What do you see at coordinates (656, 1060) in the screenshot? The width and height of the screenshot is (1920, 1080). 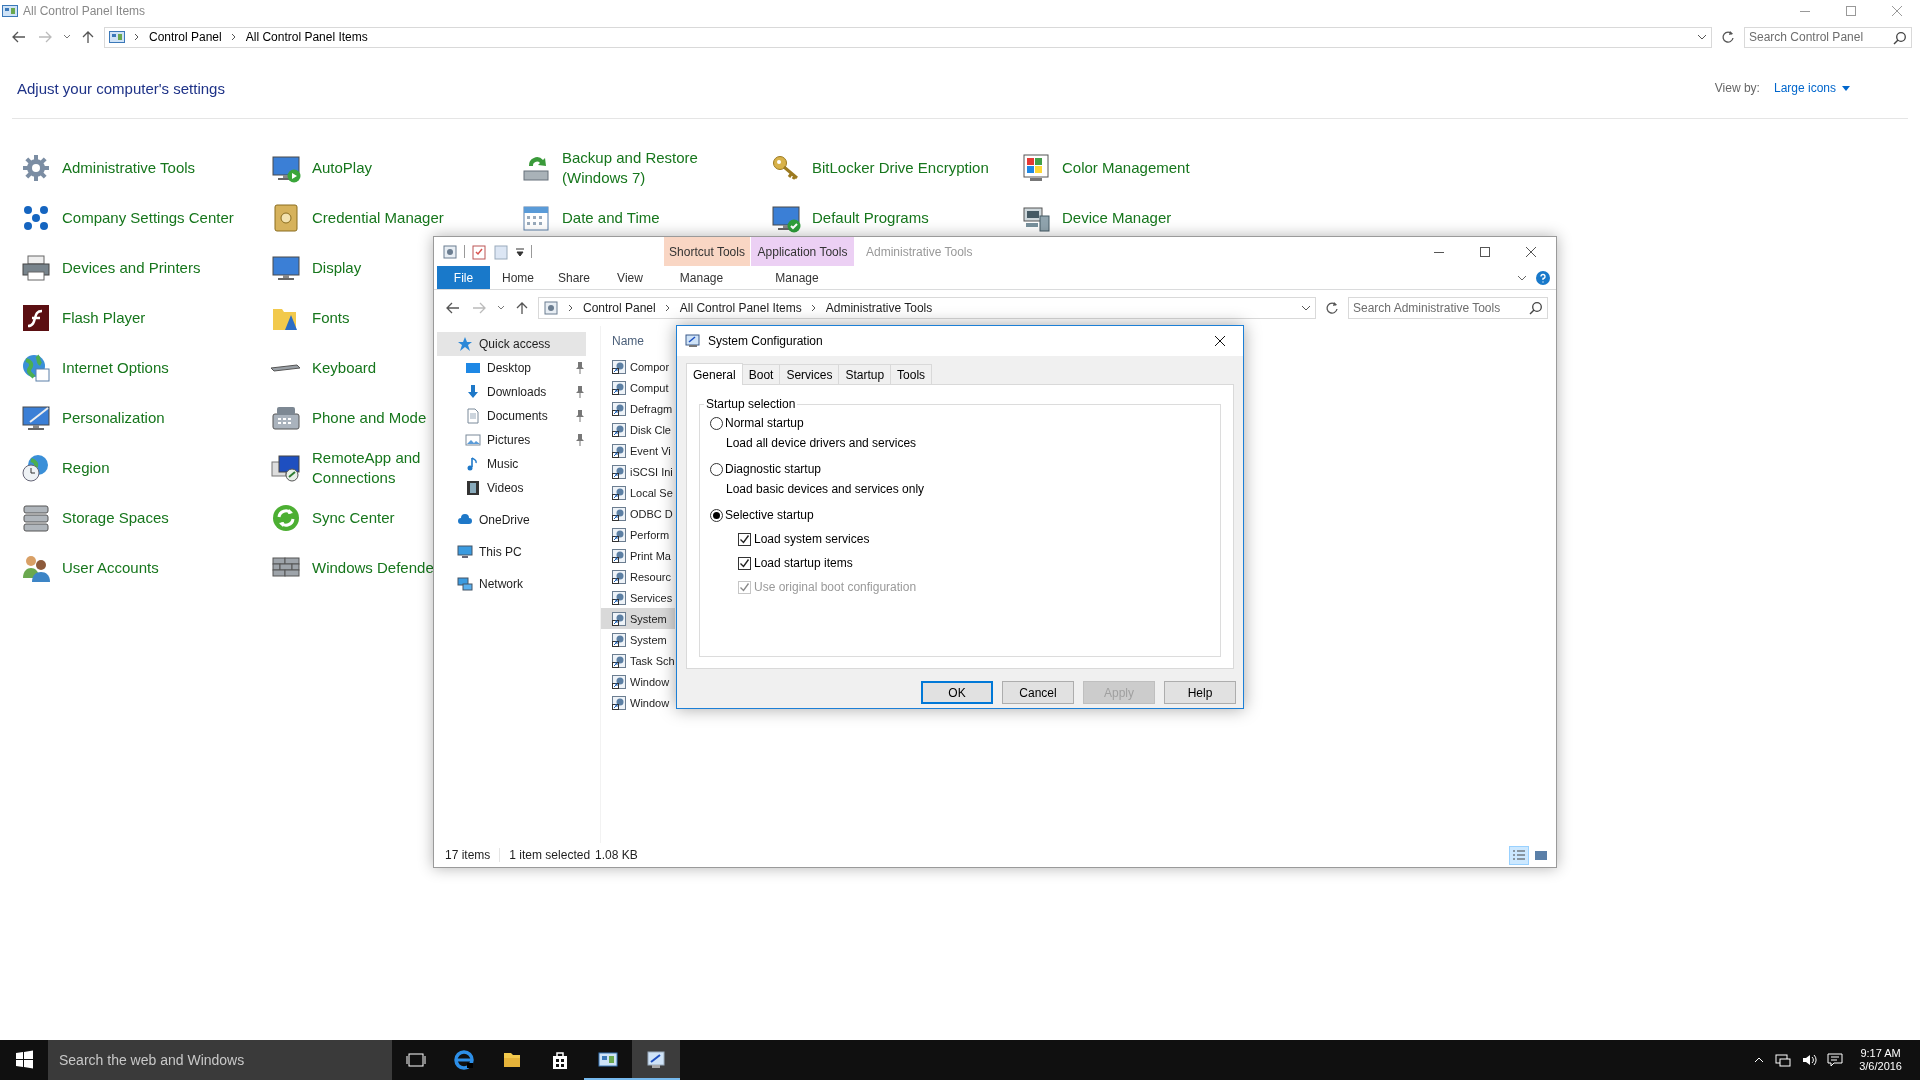 I see `computer-button` at bounding box center [656, 1060].